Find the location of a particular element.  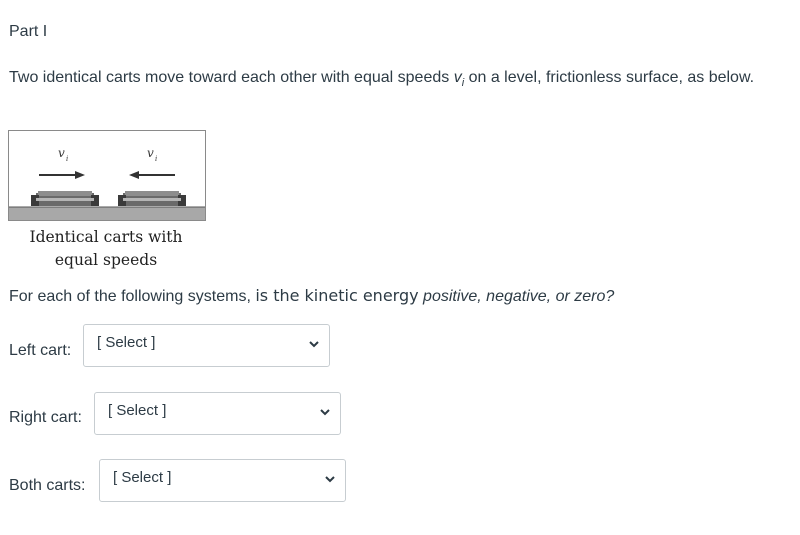

right-velocity-sub: i is located at coordinates (156, 159).